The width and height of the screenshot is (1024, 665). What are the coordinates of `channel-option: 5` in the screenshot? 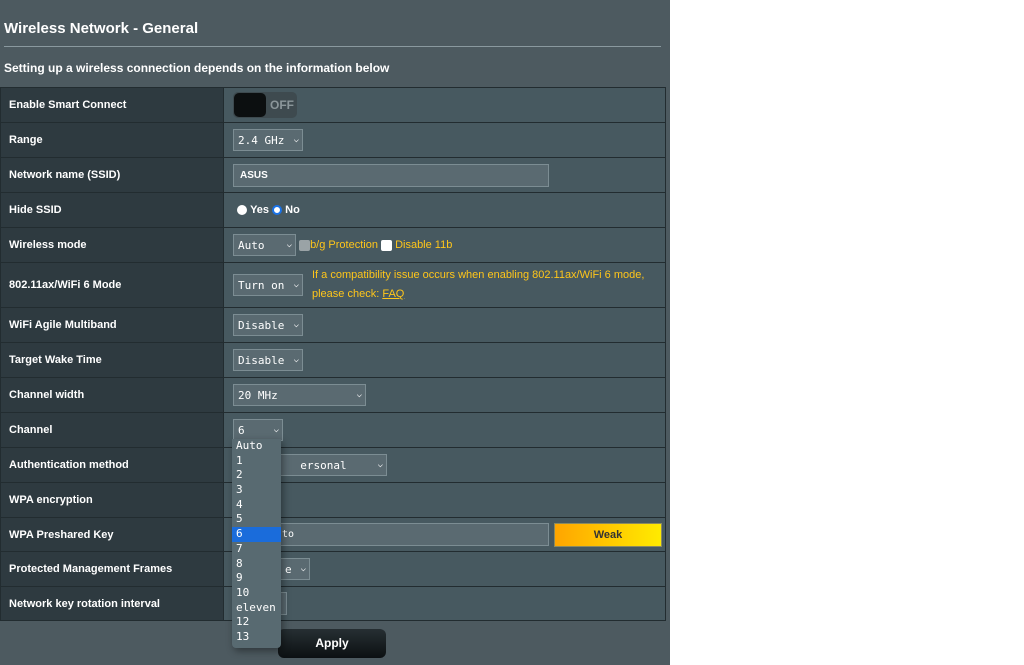 It's located at (256, 519).